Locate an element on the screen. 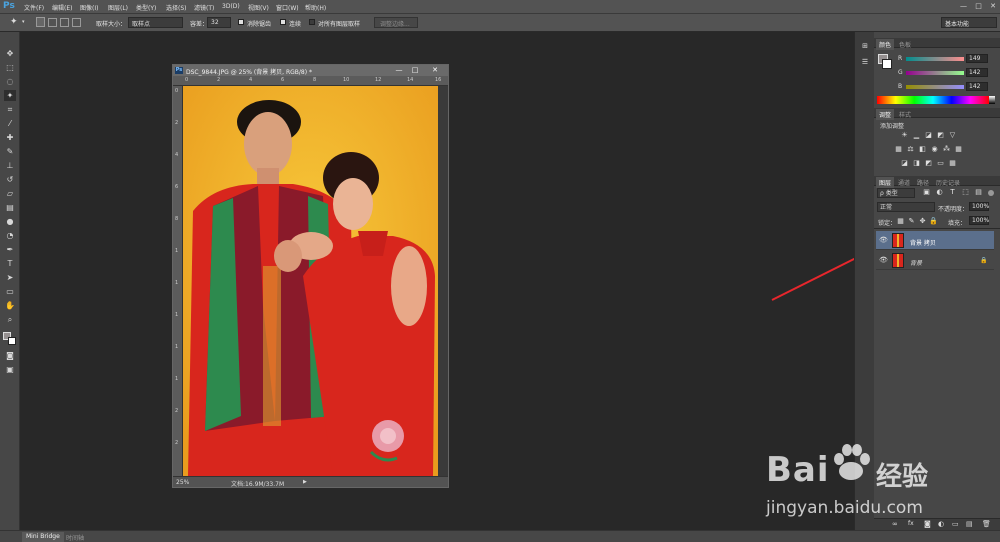 This screenshot has height=542, width=1000. tab-styles: 样式 is located at coordinates (905, 114).